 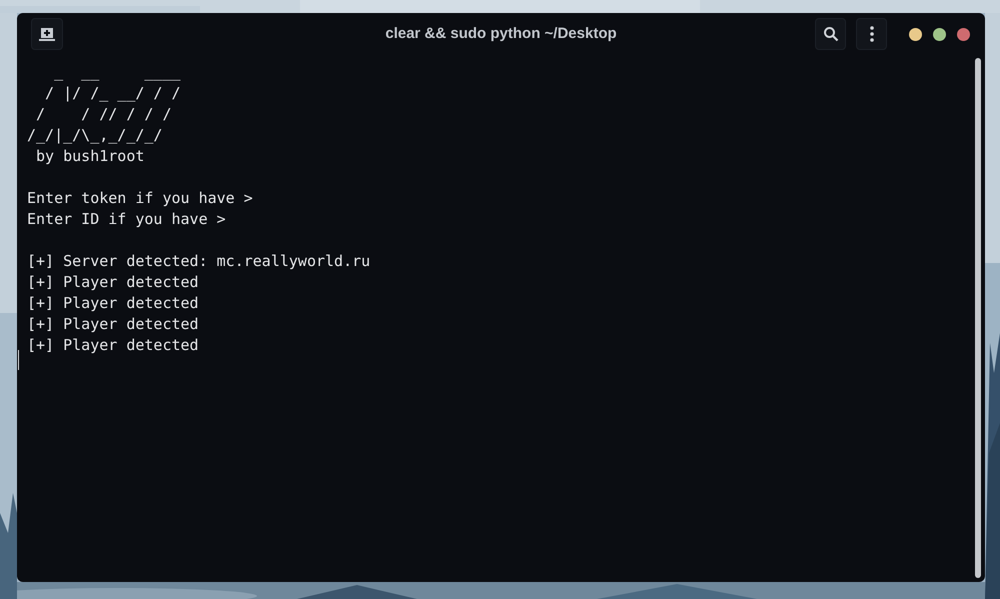 I want to click on terminal-line: _ __ ____, so click(x=117, y=72).